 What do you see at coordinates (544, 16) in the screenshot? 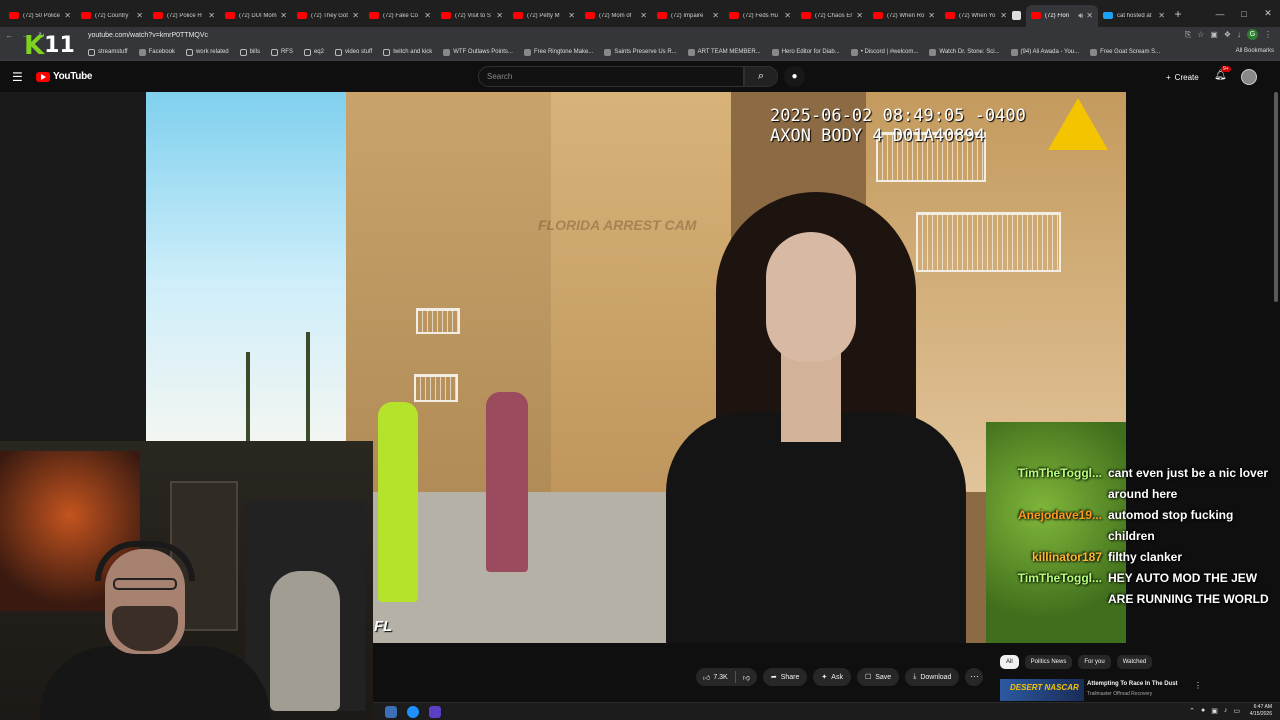
I see `tab-7: (72) Petty M ✕` at bounding box center [544, 16].